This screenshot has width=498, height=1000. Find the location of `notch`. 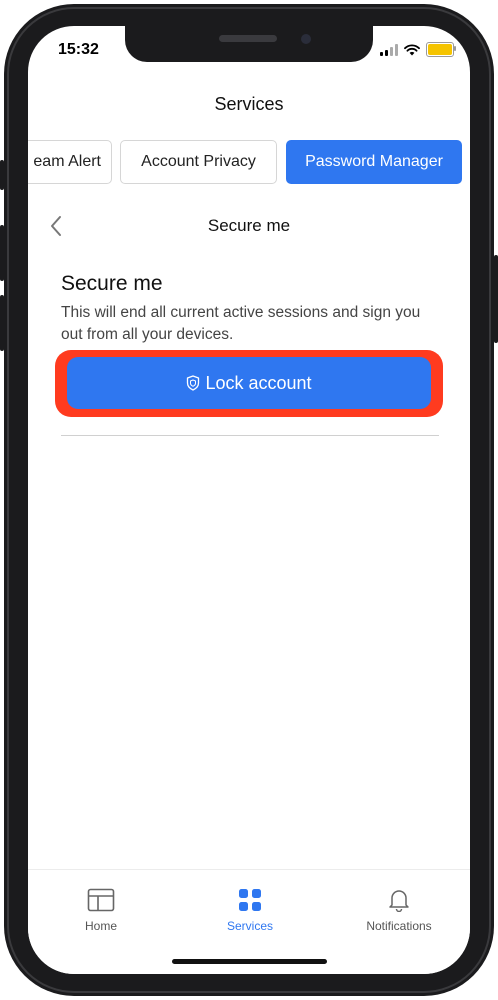

notch is located at coordinates (249, 44).